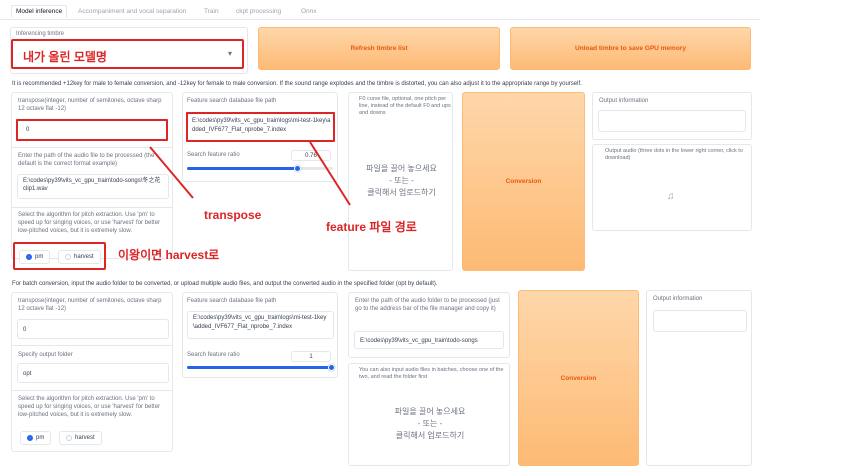  I want to click on output-folder-input: opt, so click(93, 373).